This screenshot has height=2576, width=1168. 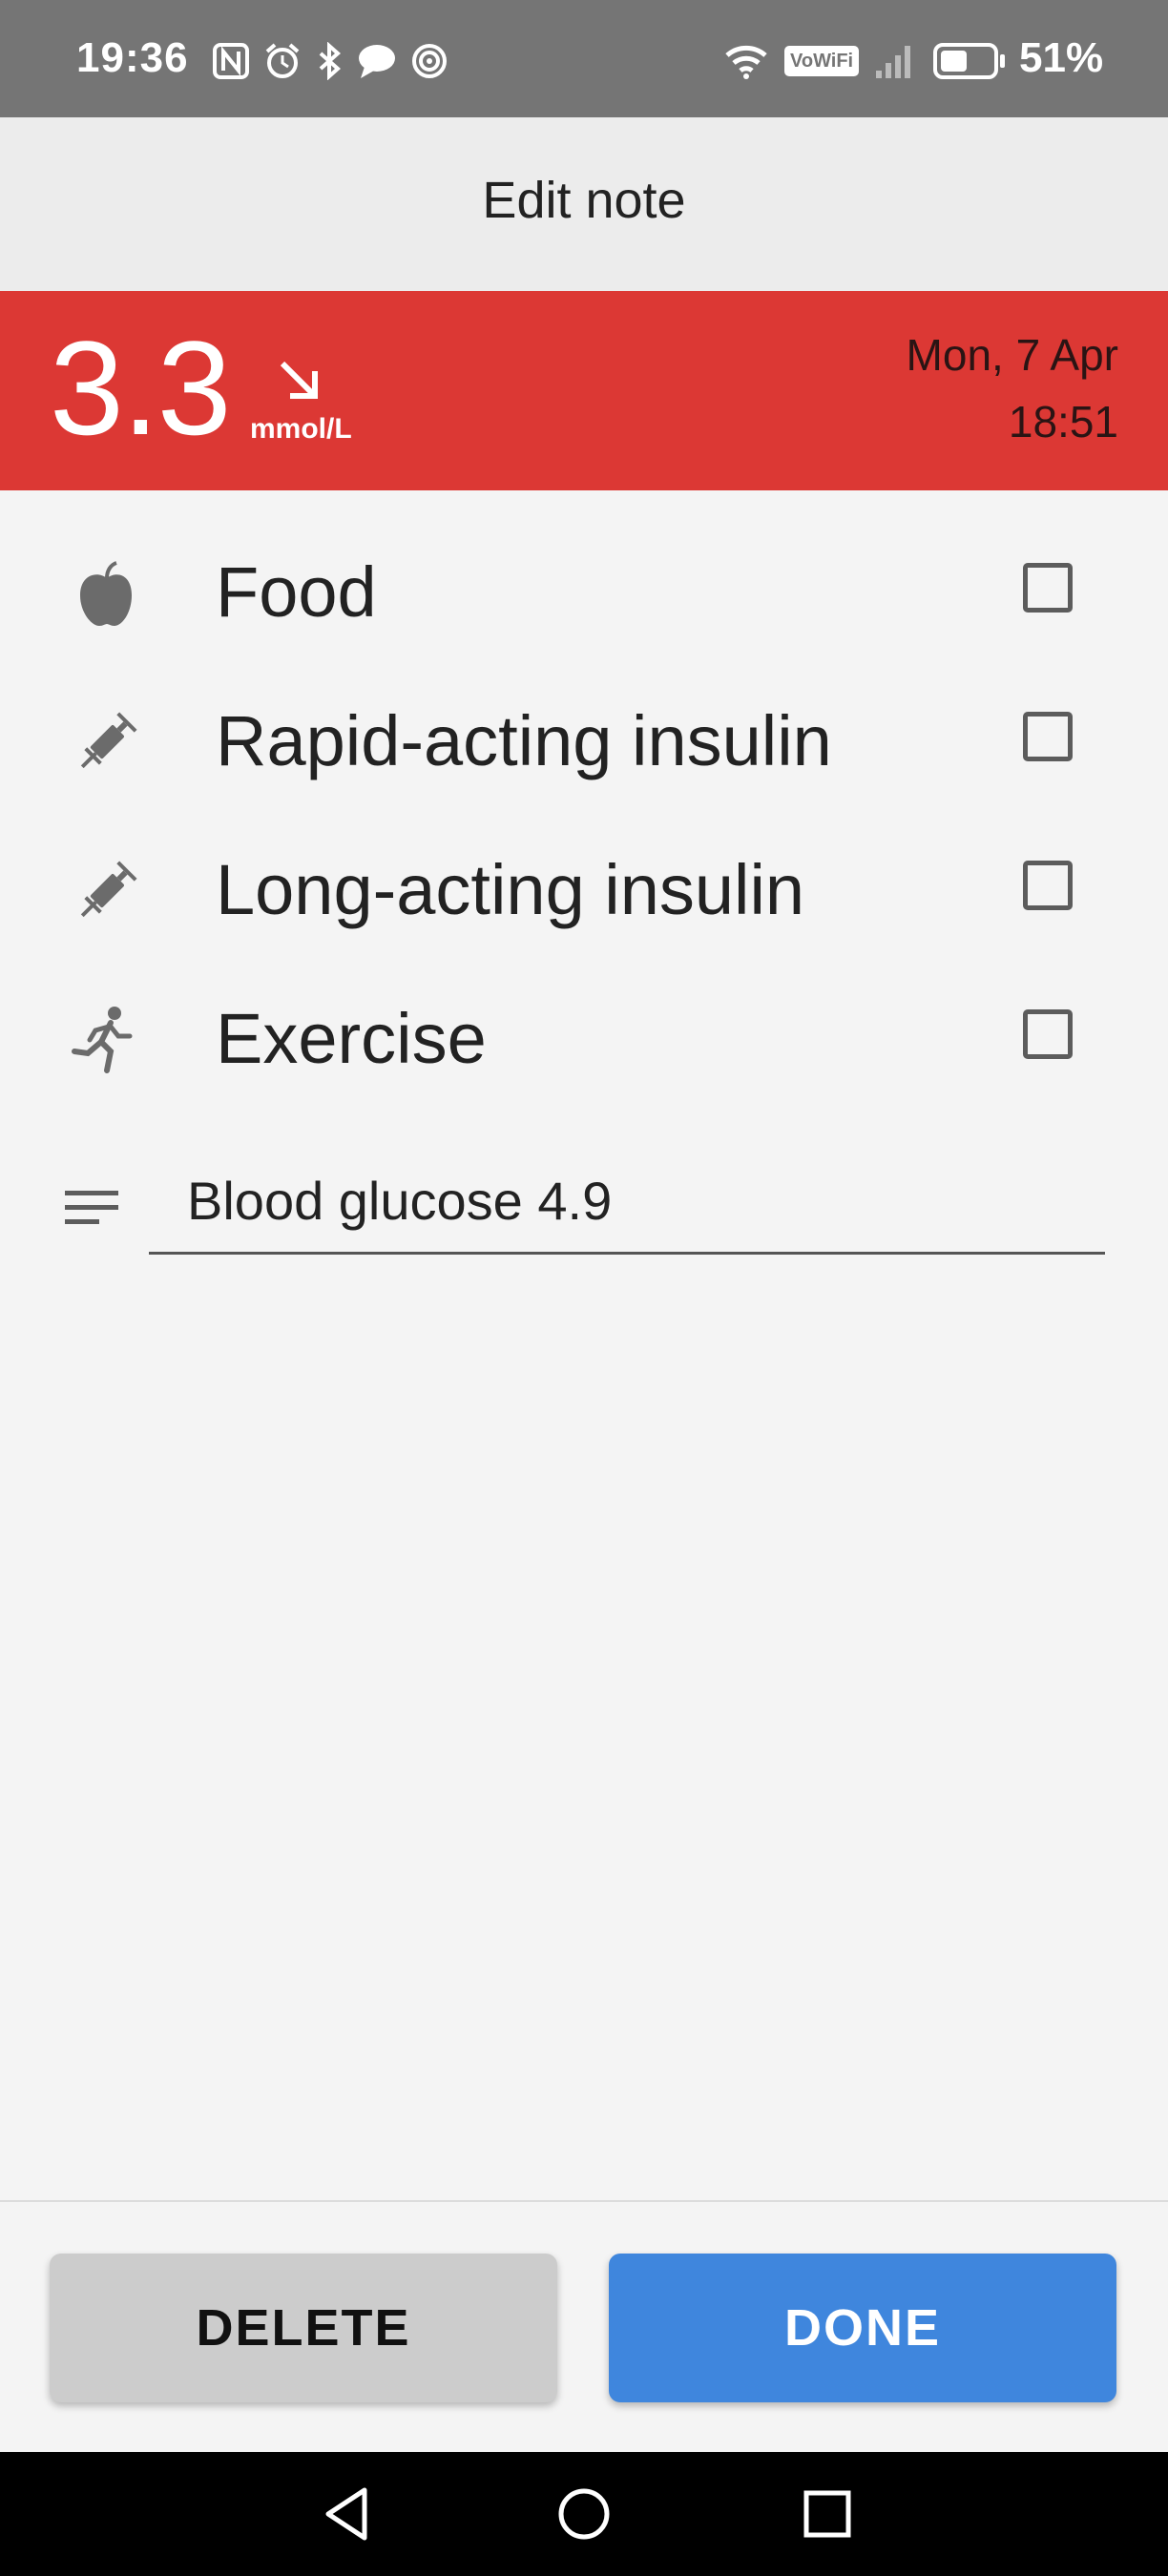 I want to click on delete-button: DELETE, so click(x=303, y=2328).